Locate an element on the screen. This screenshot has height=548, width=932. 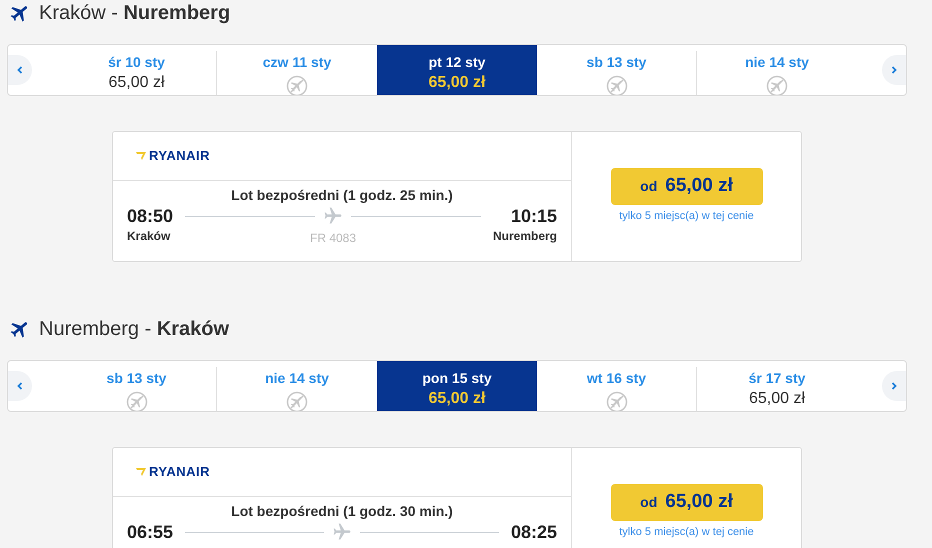
arrival-time: 10:15 is located at coordinates (533, 216).